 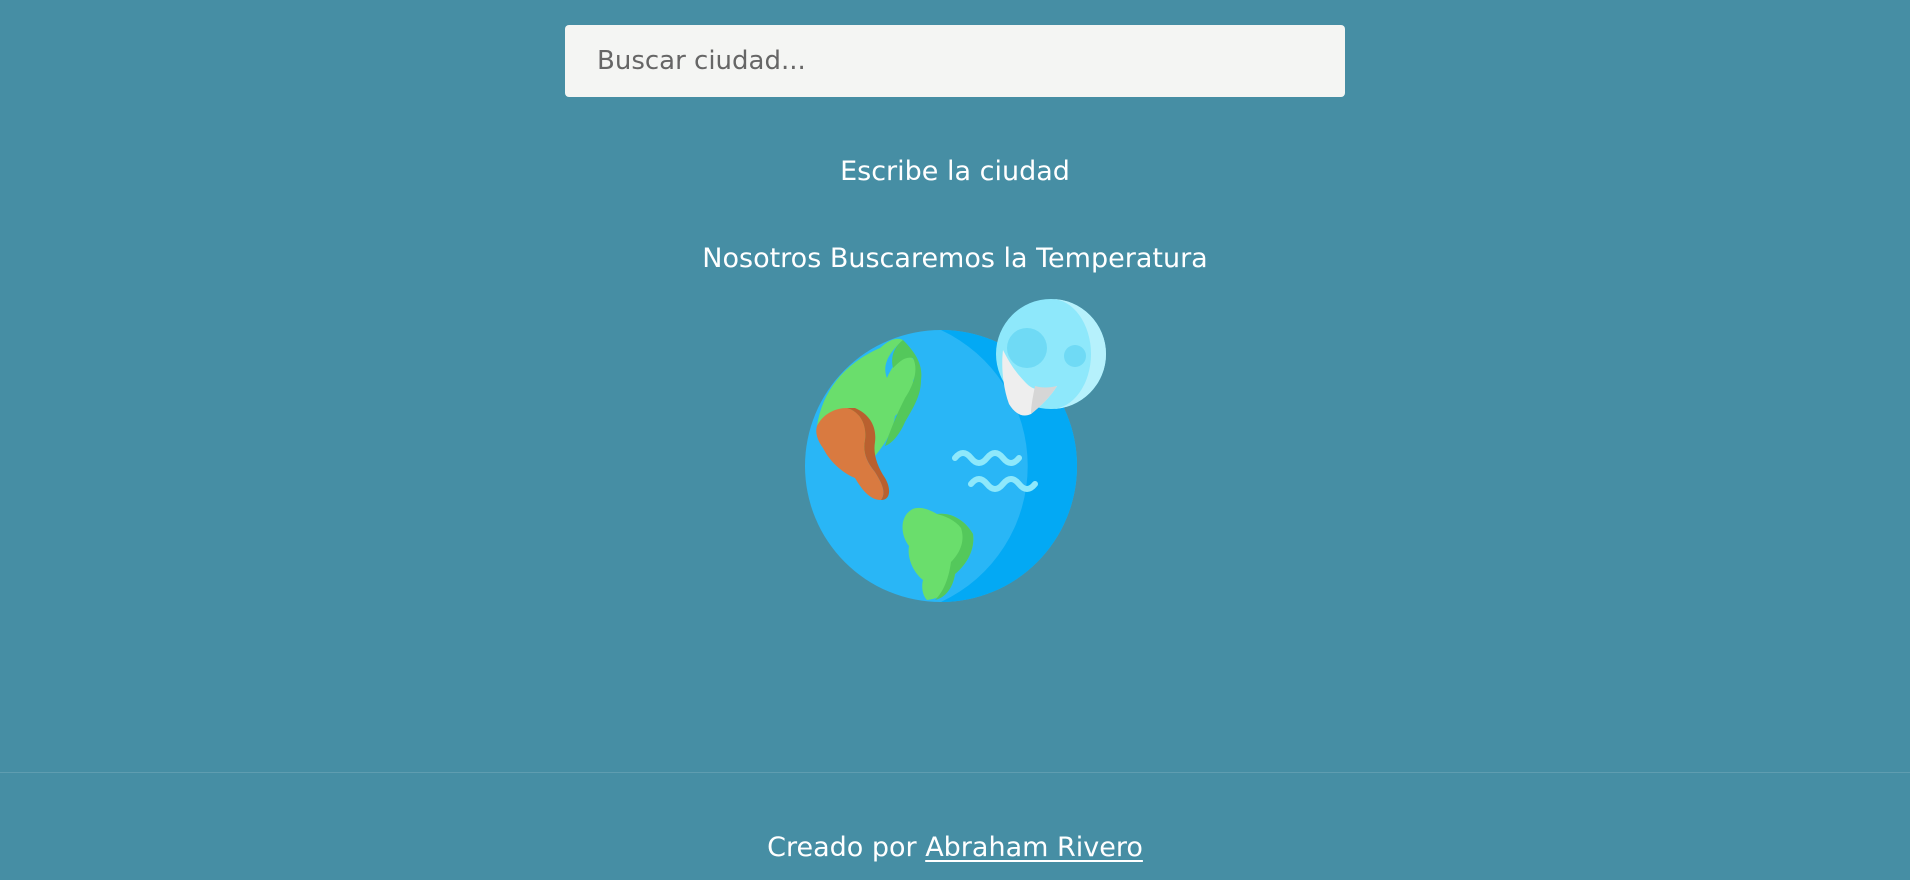 I want to click on author-link: Abraham Rivero, so click(x=1034, y=847).